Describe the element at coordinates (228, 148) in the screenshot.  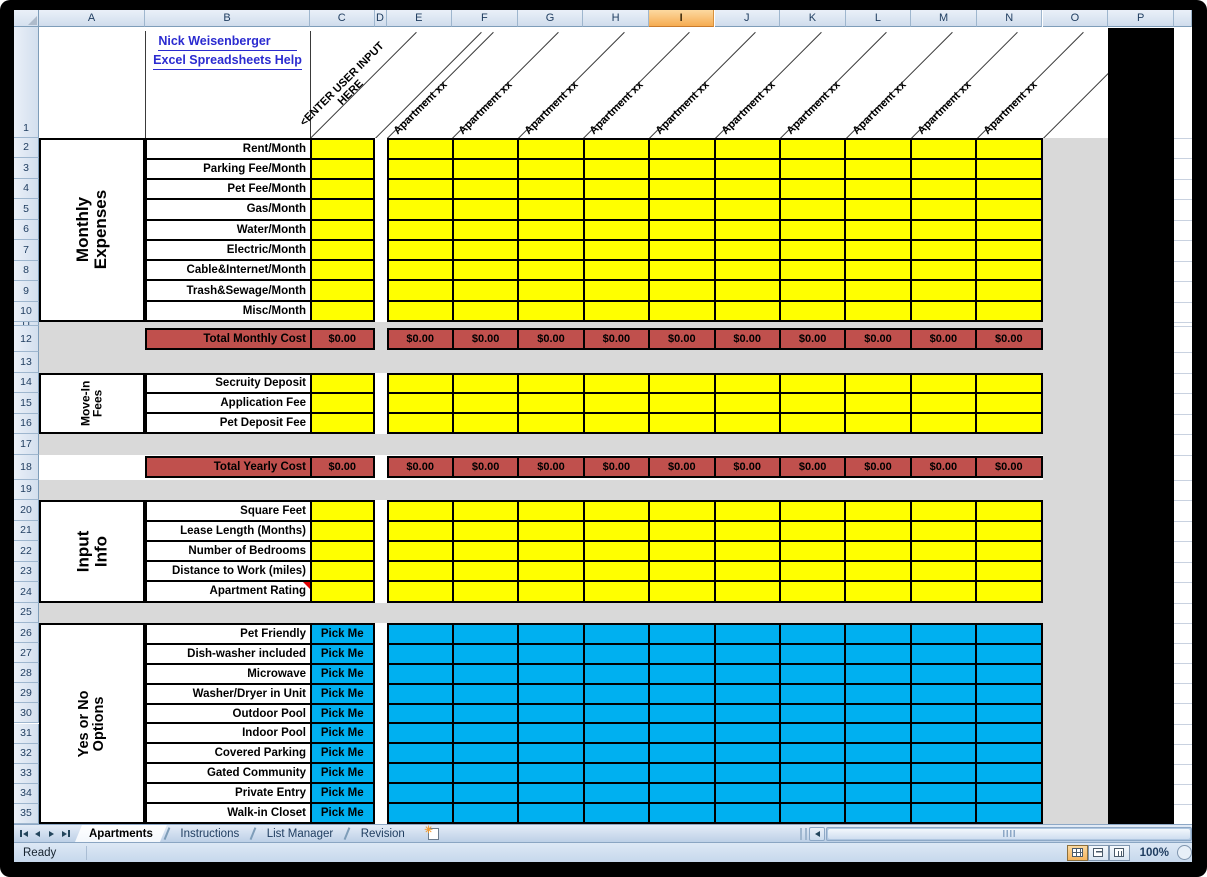
I see `cell-row-label: Rent/Month` at that location.